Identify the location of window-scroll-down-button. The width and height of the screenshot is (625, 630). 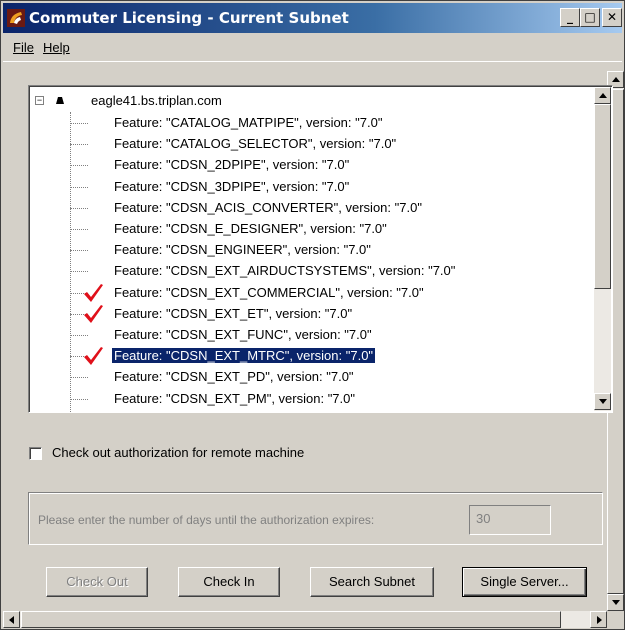
(615, 602).